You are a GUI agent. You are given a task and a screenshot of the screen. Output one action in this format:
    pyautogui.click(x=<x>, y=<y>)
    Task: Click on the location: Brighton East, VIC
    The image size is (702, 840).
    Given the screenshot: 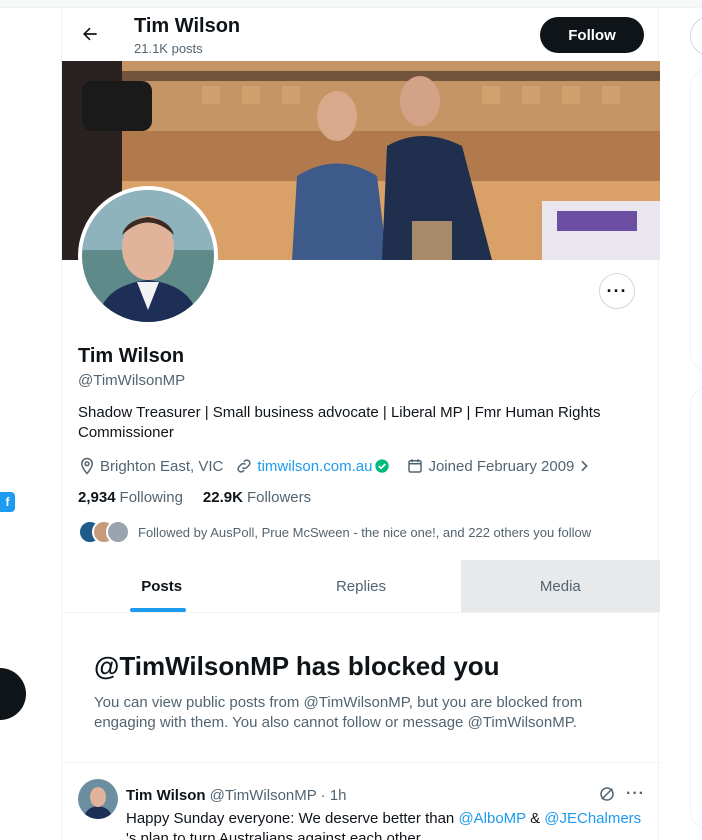 What is the action you would take?
    pyautogui.click(x=150, y=466)
    